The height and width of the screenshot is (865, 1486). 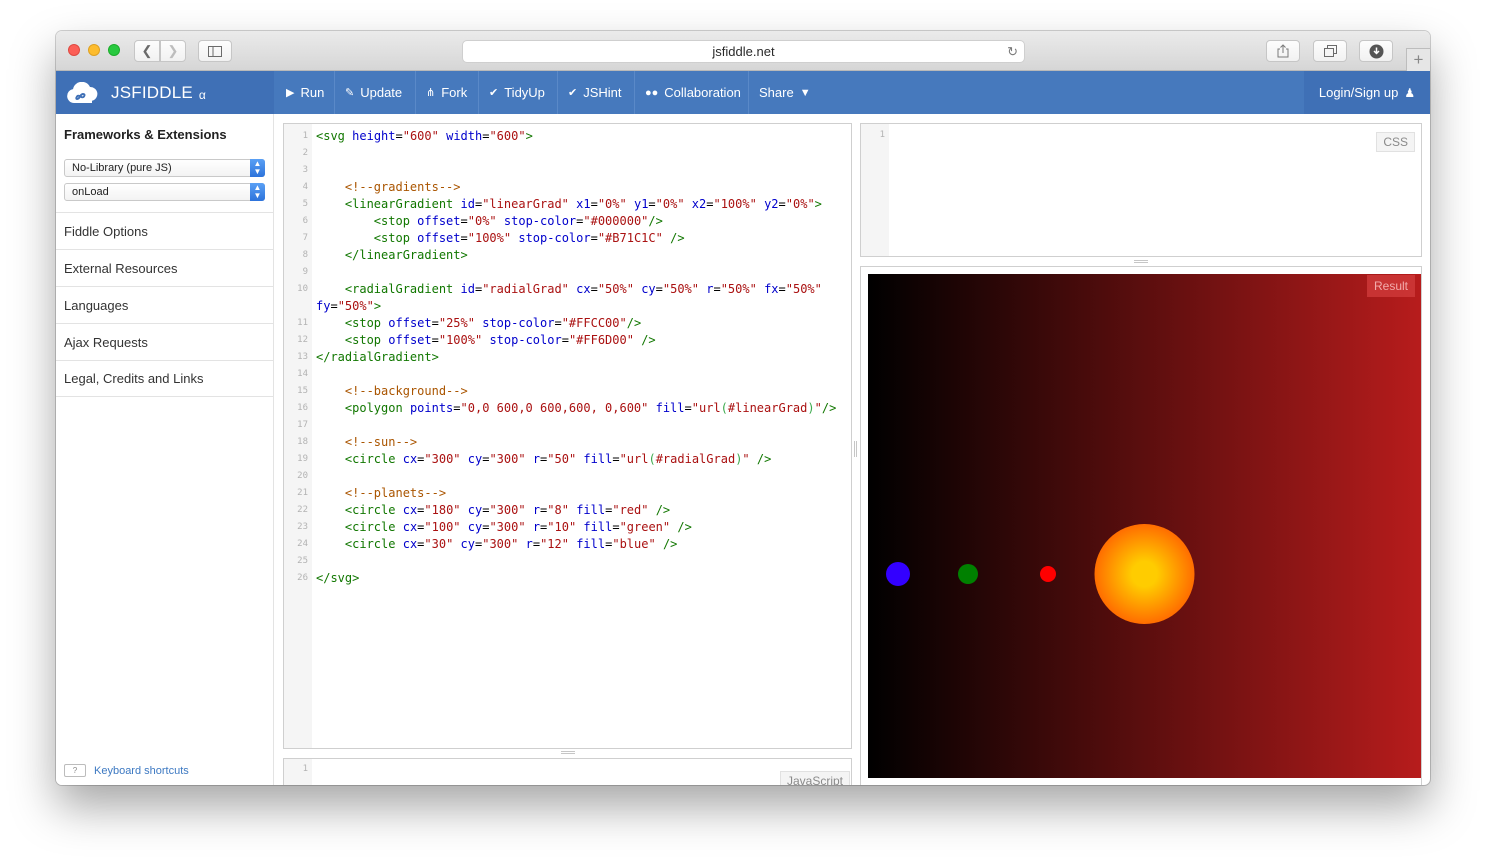 What do you see at coordinates (302, 323) in the screenshot?
I see `line-number: 11` at bounding box center [302, 323].